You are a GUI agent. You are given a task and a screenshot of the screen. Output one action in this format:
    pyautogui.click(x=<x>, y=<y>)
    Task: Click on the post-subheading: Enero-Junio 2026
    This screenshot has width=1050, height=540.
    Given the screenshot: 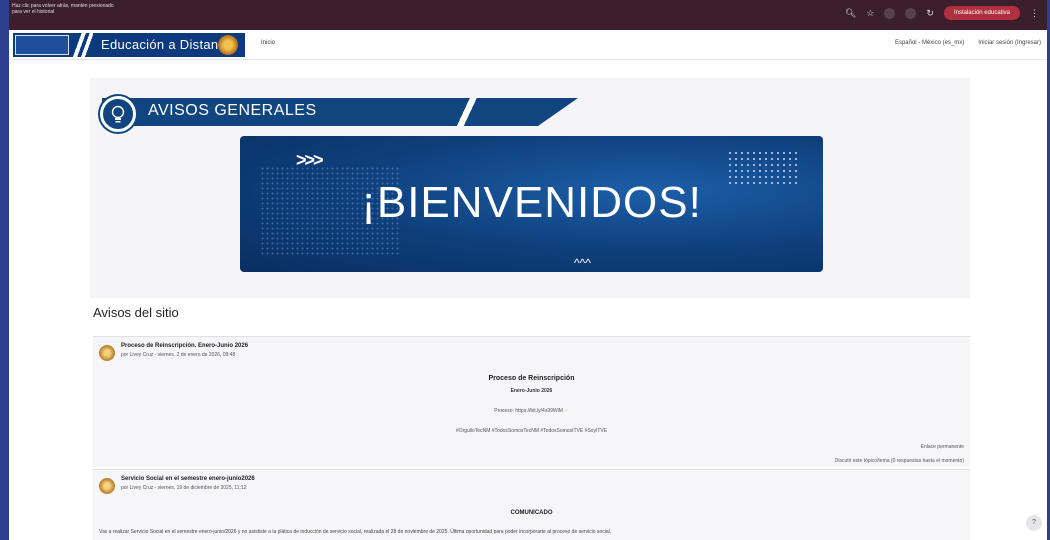 What is the action you would take?
    pyautogui.click(x=531, y=391)
    